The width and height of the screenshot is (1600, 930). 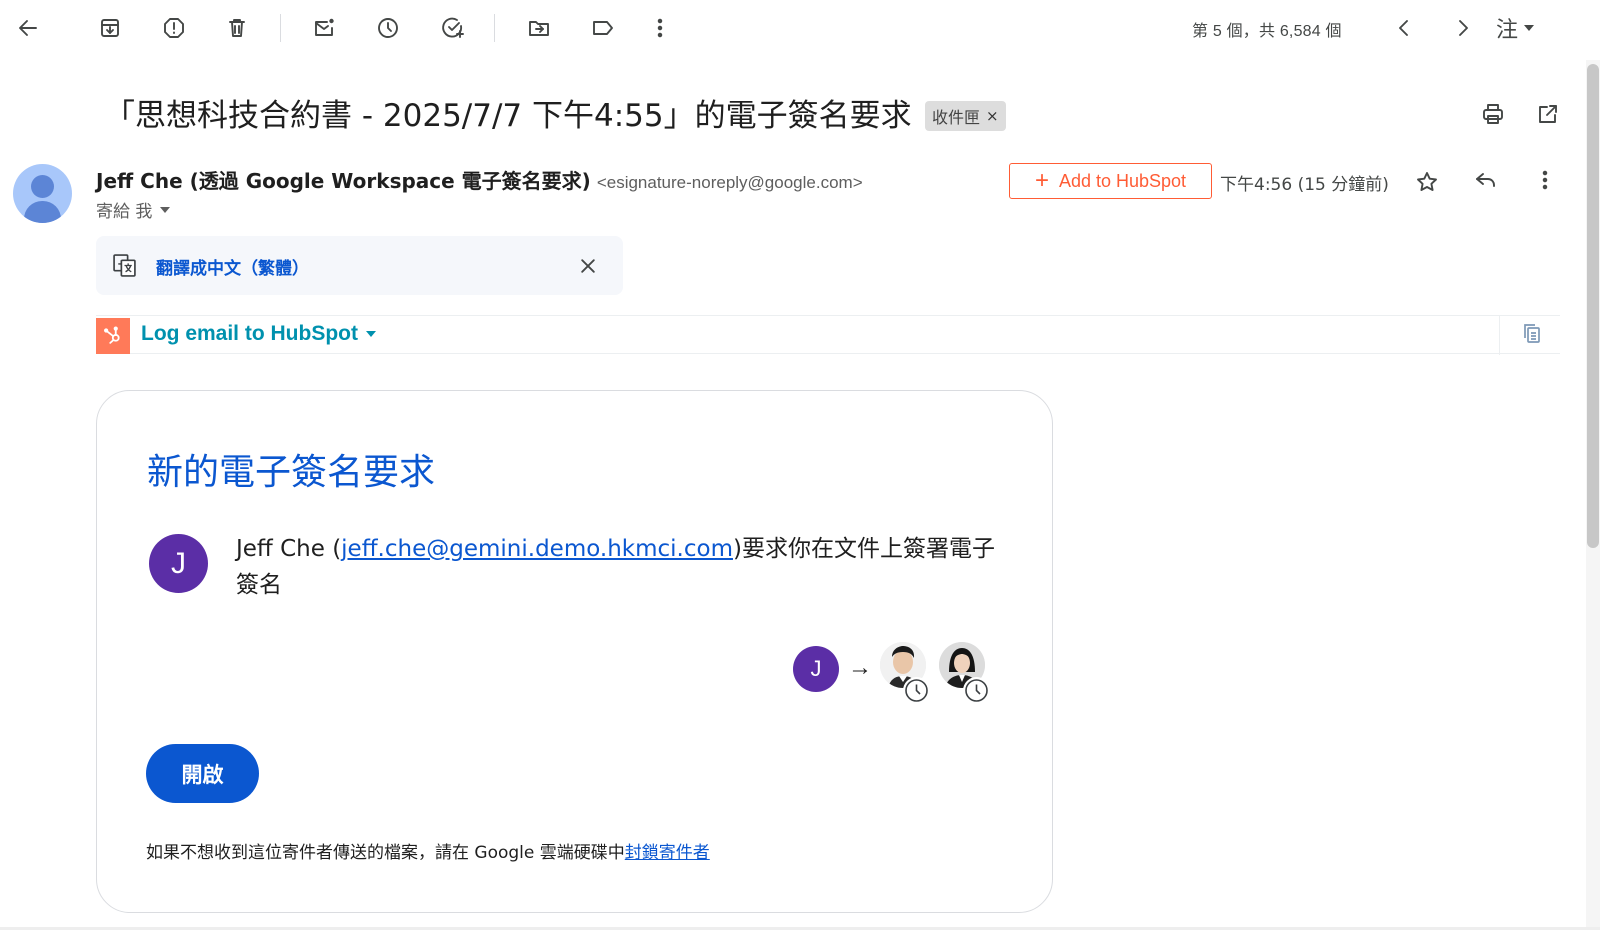 I want to click on scrollbar-thumb, so click(x=1593, y=306).